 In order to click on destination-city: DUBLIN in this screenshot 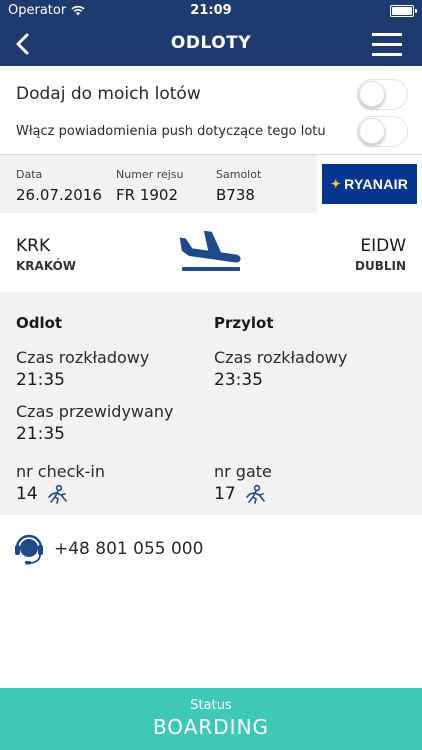, I will do `click(380, 266)`.